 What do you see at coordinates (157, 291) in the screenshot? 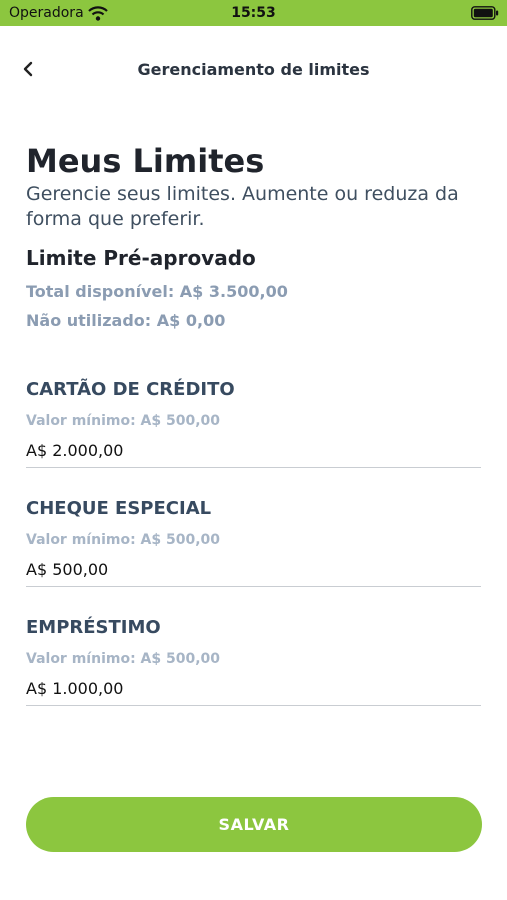
I see `total-available: Total disponível: A$ 3.500,00` at bounding box center [157, 291].